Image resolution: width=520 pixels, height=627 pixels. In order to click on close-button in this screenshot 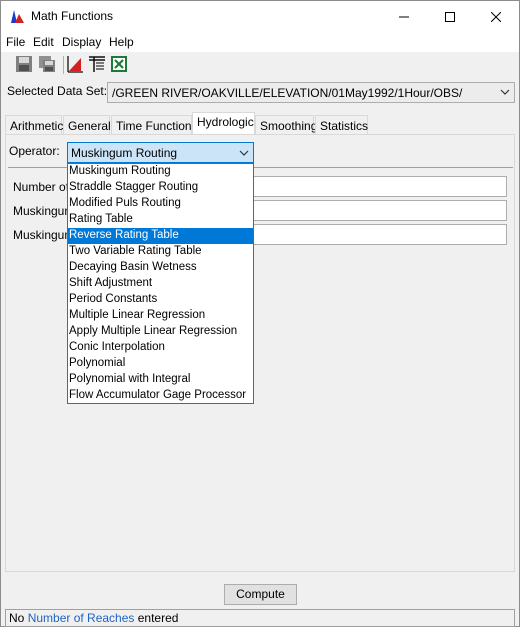, I will do `click(496, 16)`.